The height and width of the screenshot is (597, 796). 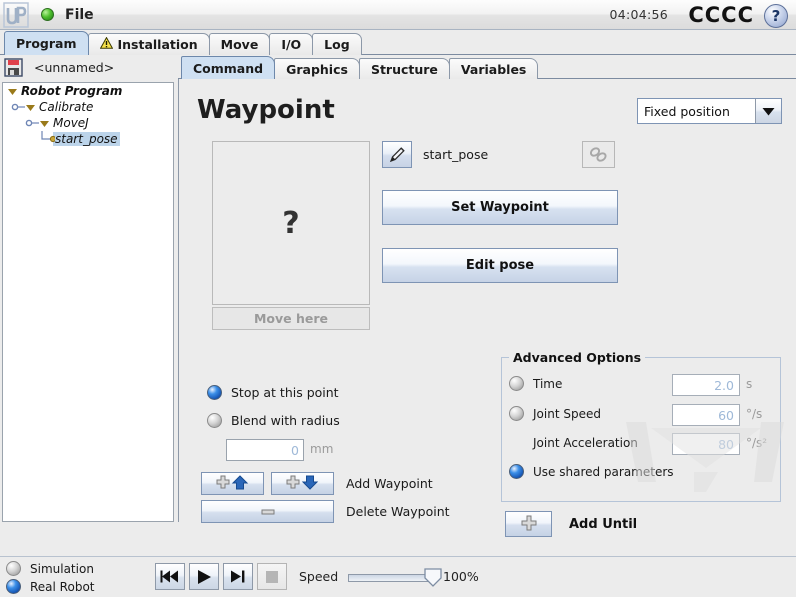 I want to click on tab-program-label: Program, so click(x=46, y=43).